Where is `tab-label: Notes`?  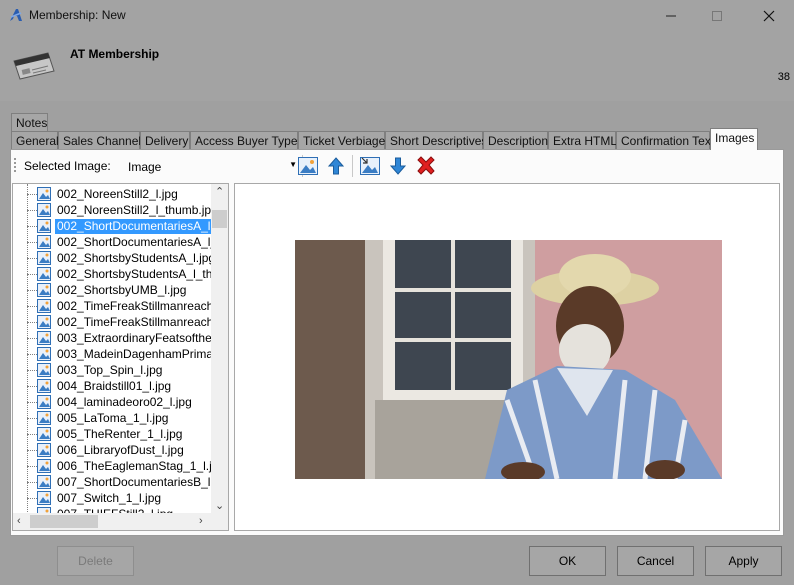
tab-label: Notes is located at coordinates (32, 123).